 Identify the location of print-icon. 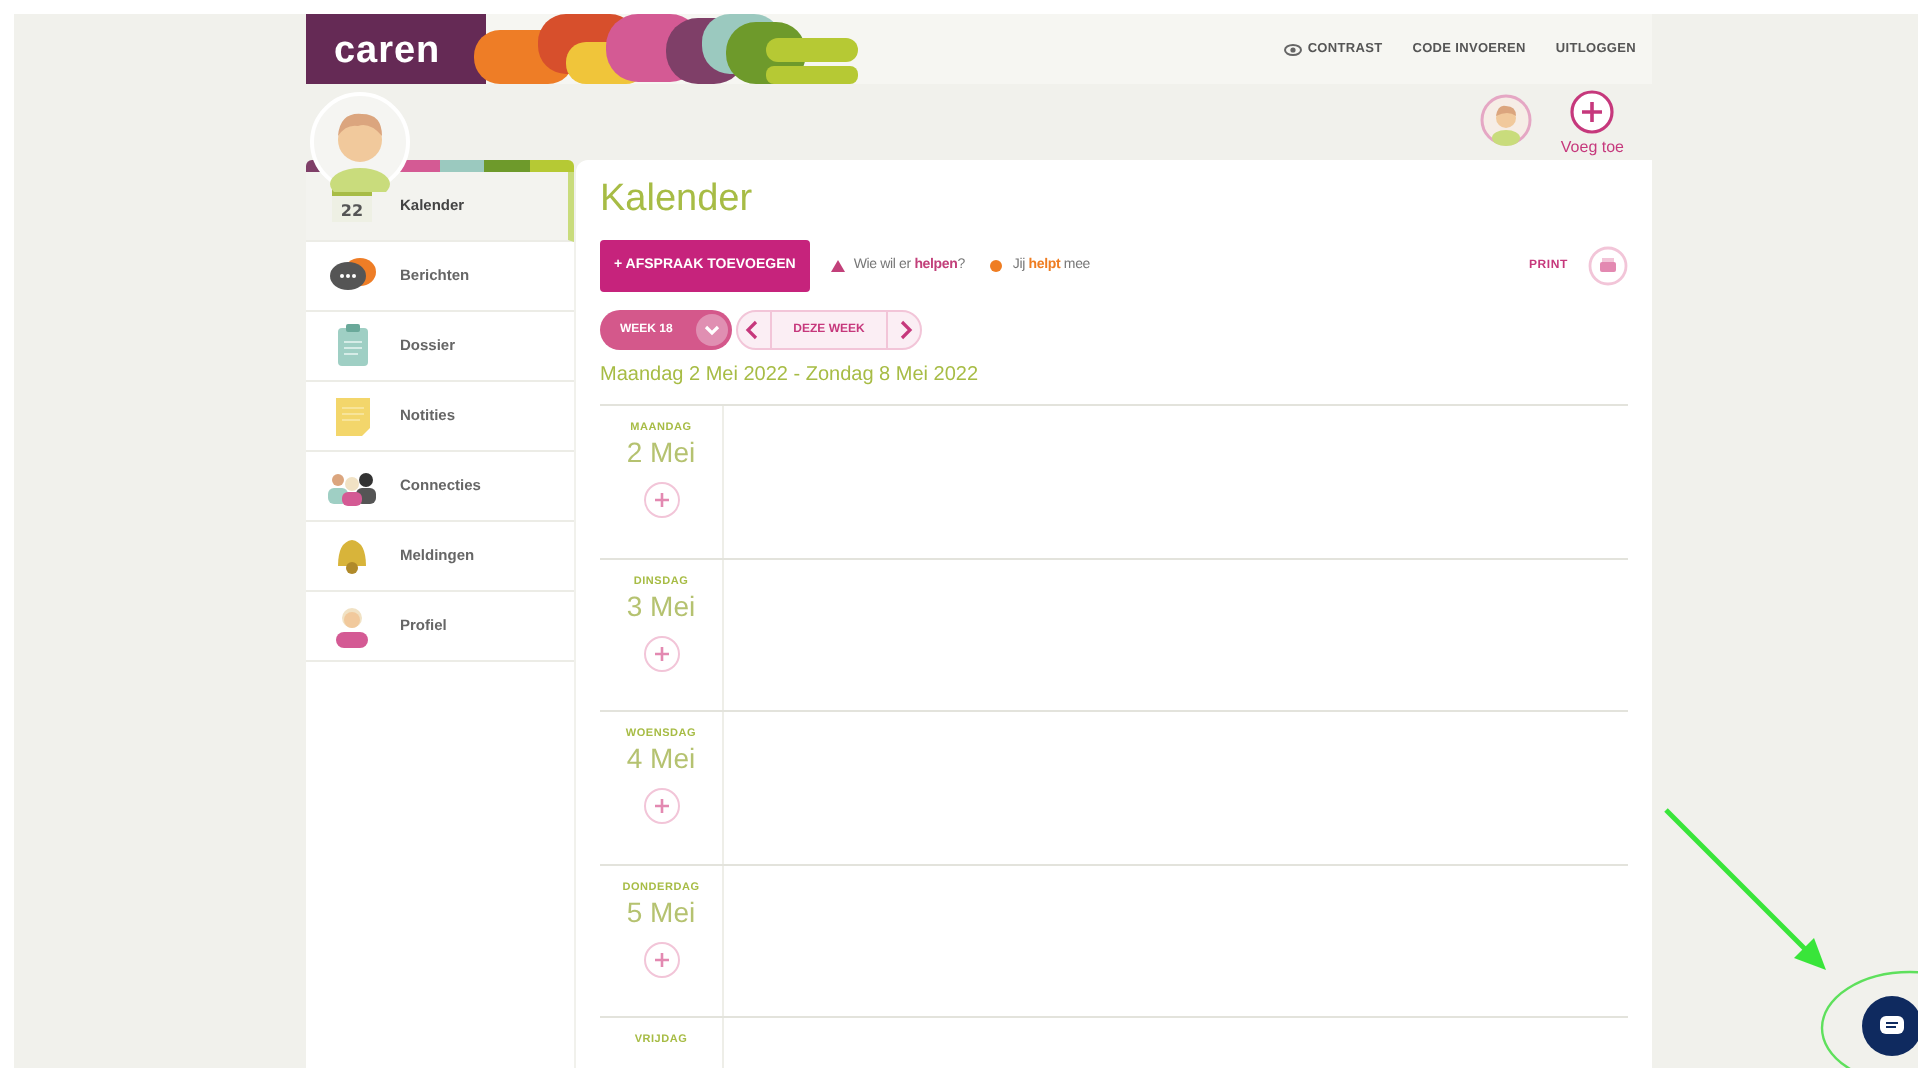
(1608, 266).